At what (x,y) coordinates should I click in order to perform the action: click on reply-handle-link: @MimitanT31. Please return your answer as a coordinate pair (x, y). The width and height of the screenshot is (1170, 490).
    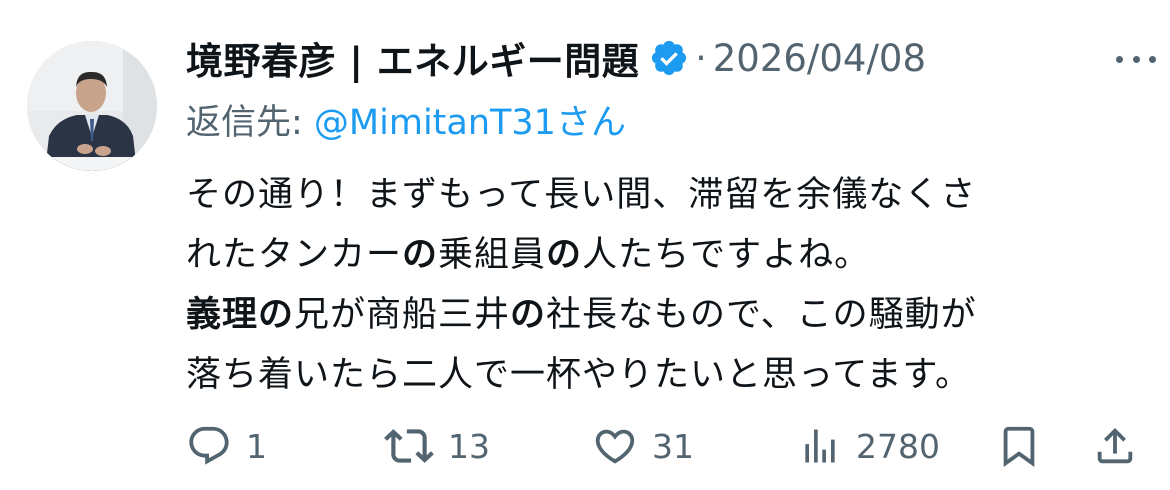
    Looking at the image, I should click on (435, 123).